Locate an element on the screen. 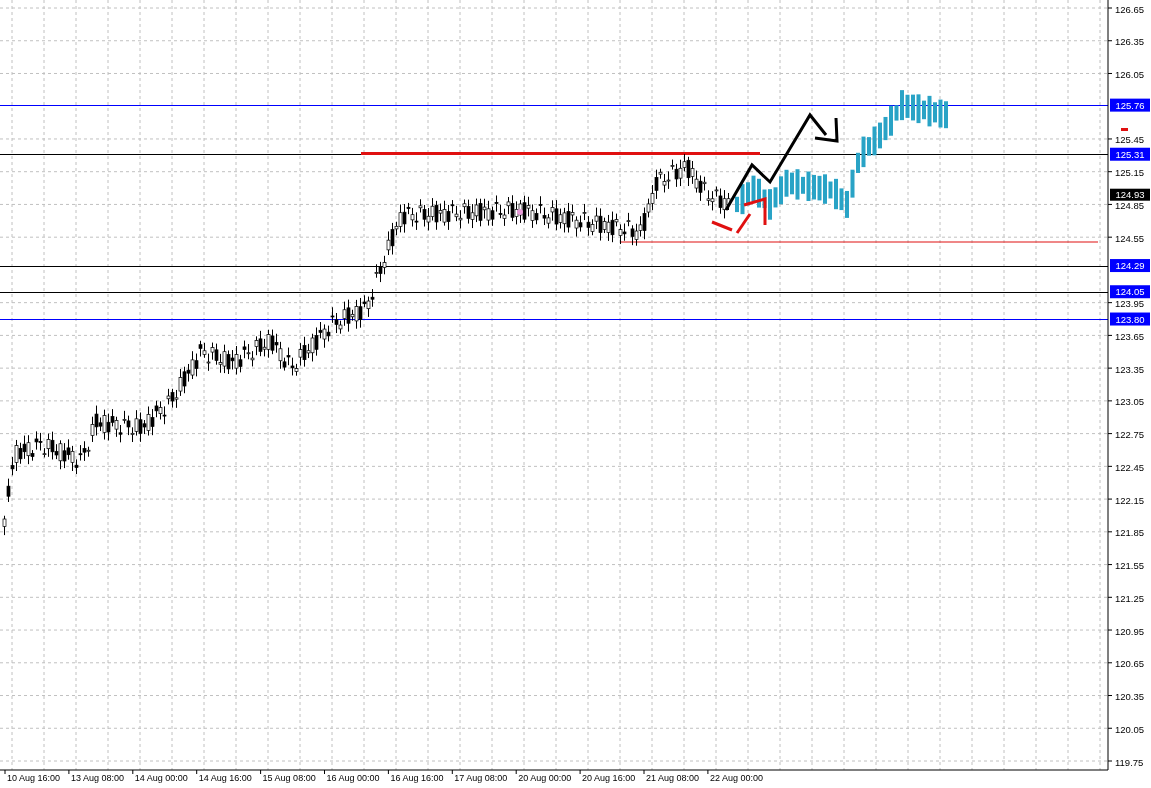 This screenshot has width=1151, height=788. price-label: 119.75 is located at coordinates (1129, 762).